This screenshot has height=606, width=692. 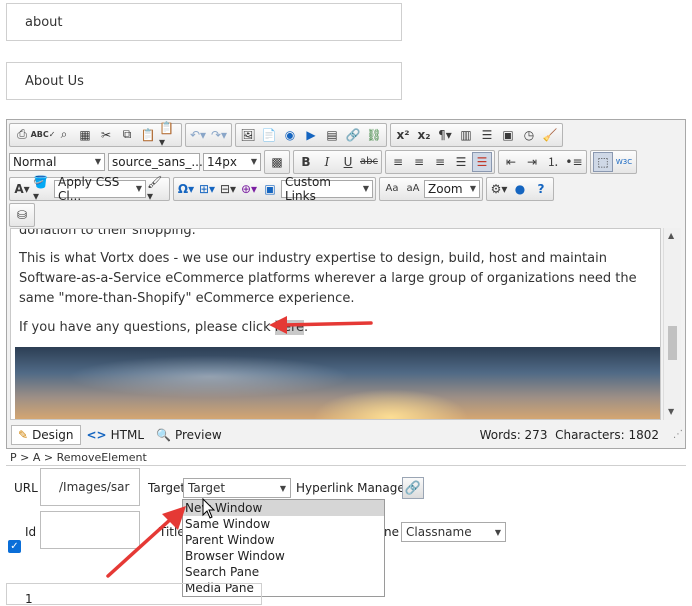 I want to click on image-map-icon: ▩, so click(x=277, y=162).